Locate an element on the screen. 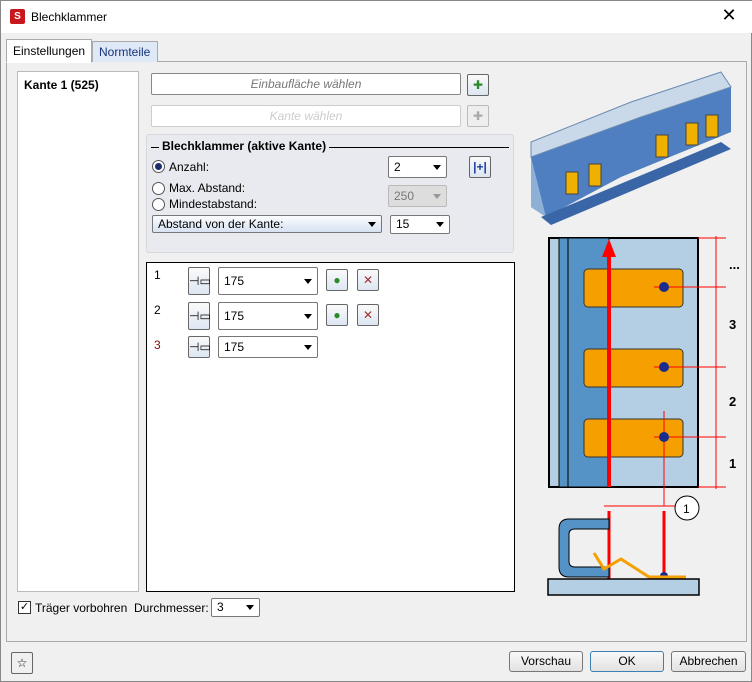 This screenshot has height=682, width=752. pick-surface-button: ✚ is located at coordinates (478, 85).